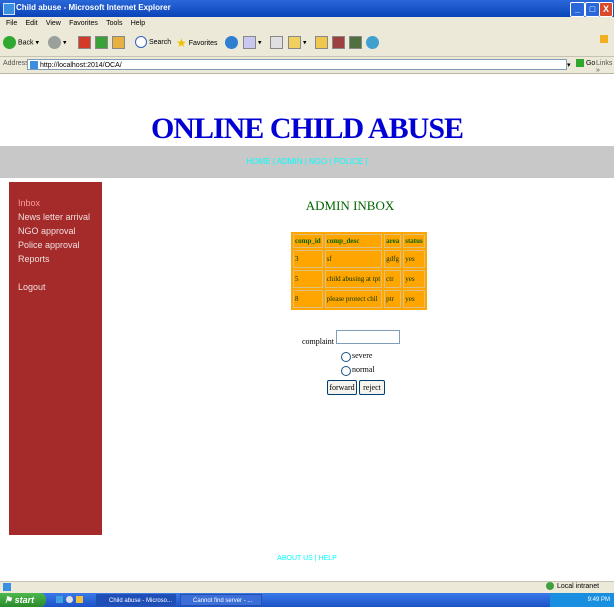 This screenshot has width=614, height=607. Describe the element at coordinates (307, 44) in the screenshot. I see `browser-toolbar: Back ▾ ▾ Search ★ Favorites ▾ ▾` at that location.